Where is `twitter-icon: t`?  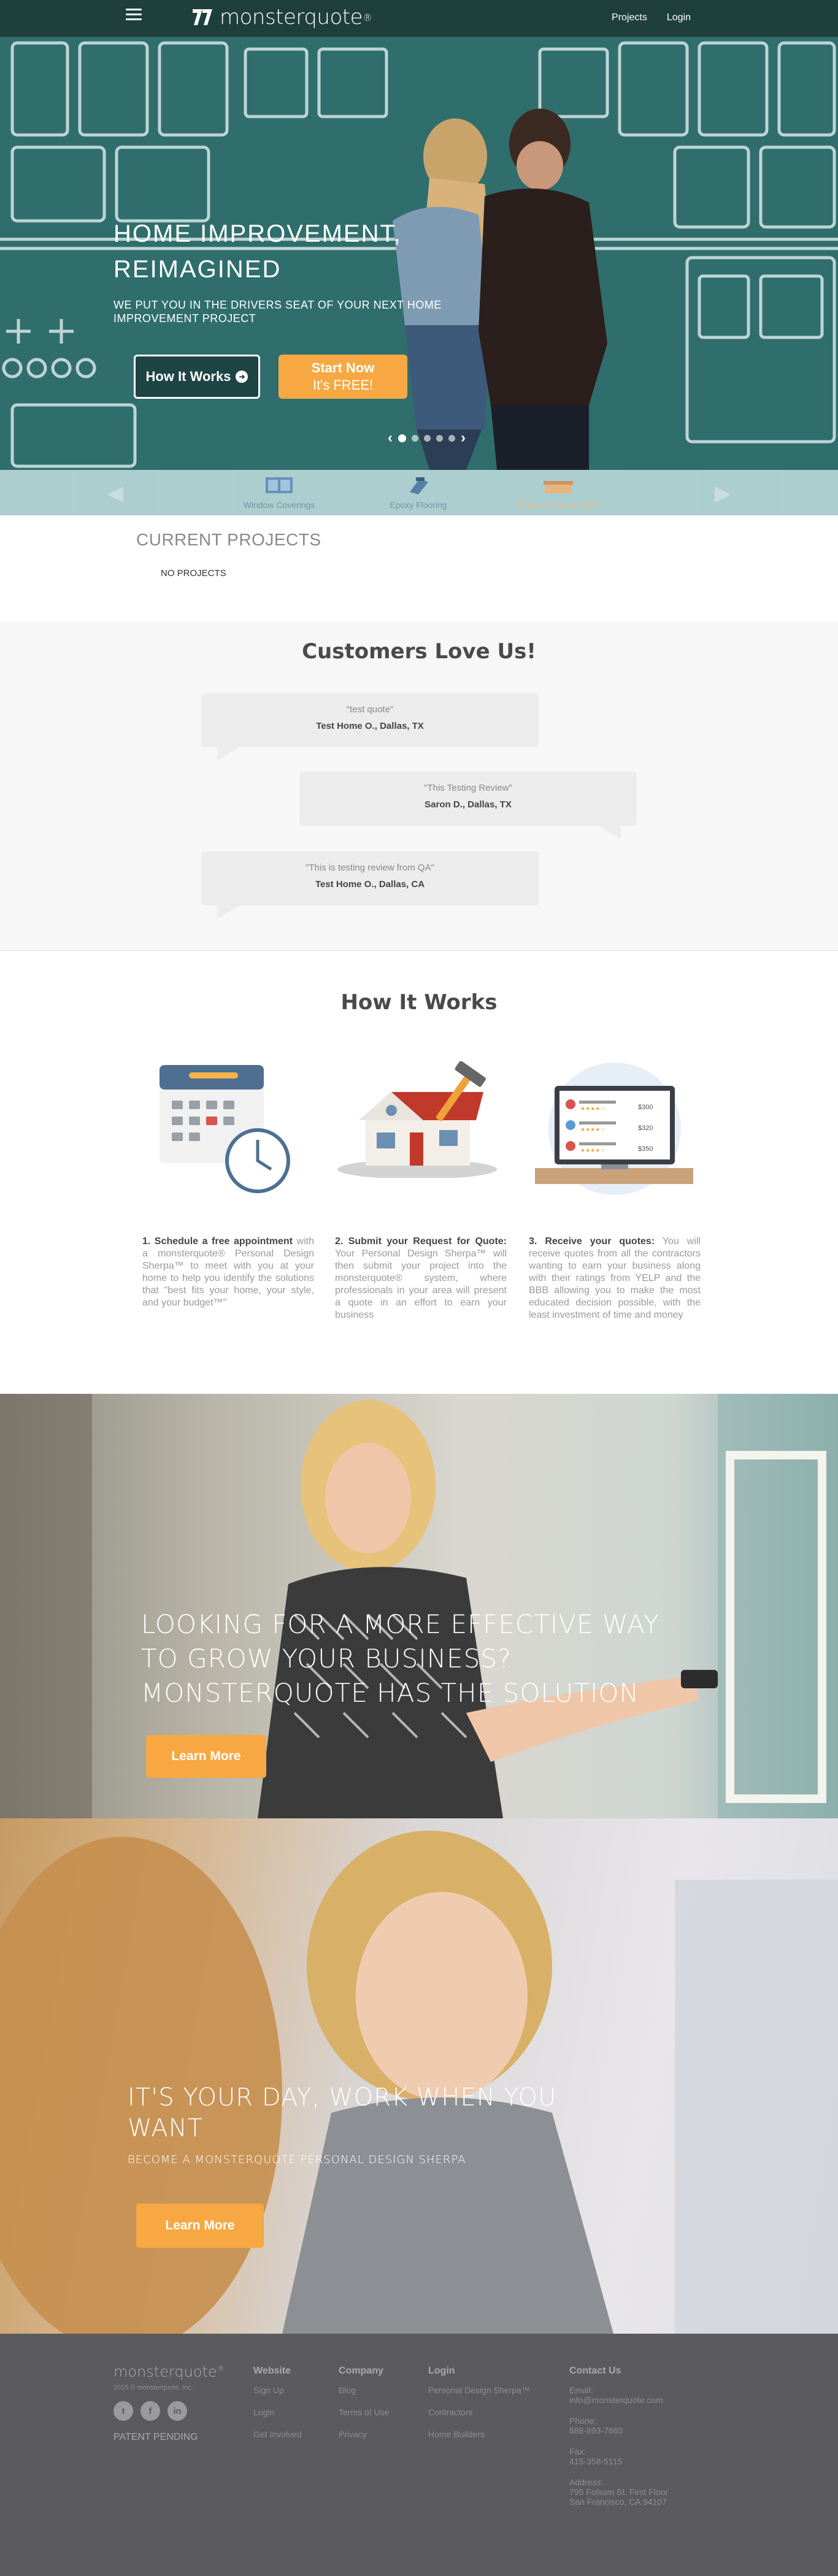
twitter-icon: t is located at coordinates (123, 2411).